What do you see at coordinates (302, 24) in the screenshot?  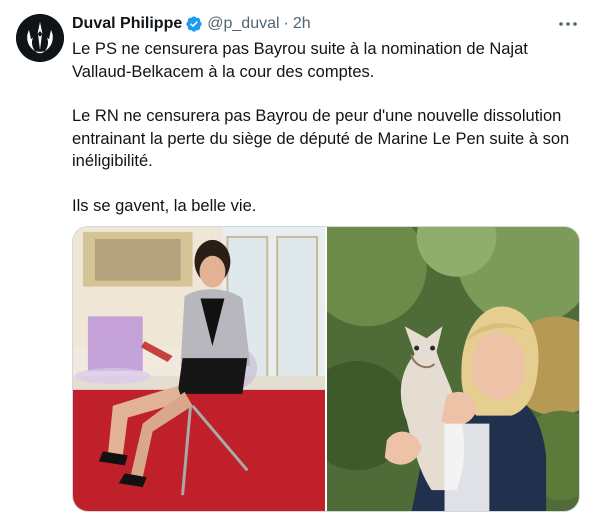 I see `timestamp: 2h` at bounding box center [302, 24].